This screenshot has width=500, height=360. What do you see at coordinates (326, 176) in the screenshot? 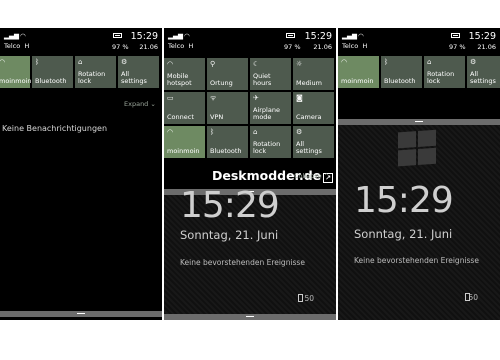
I see `chevron-up-icon: ⌃` at bounding box center [326, 176].